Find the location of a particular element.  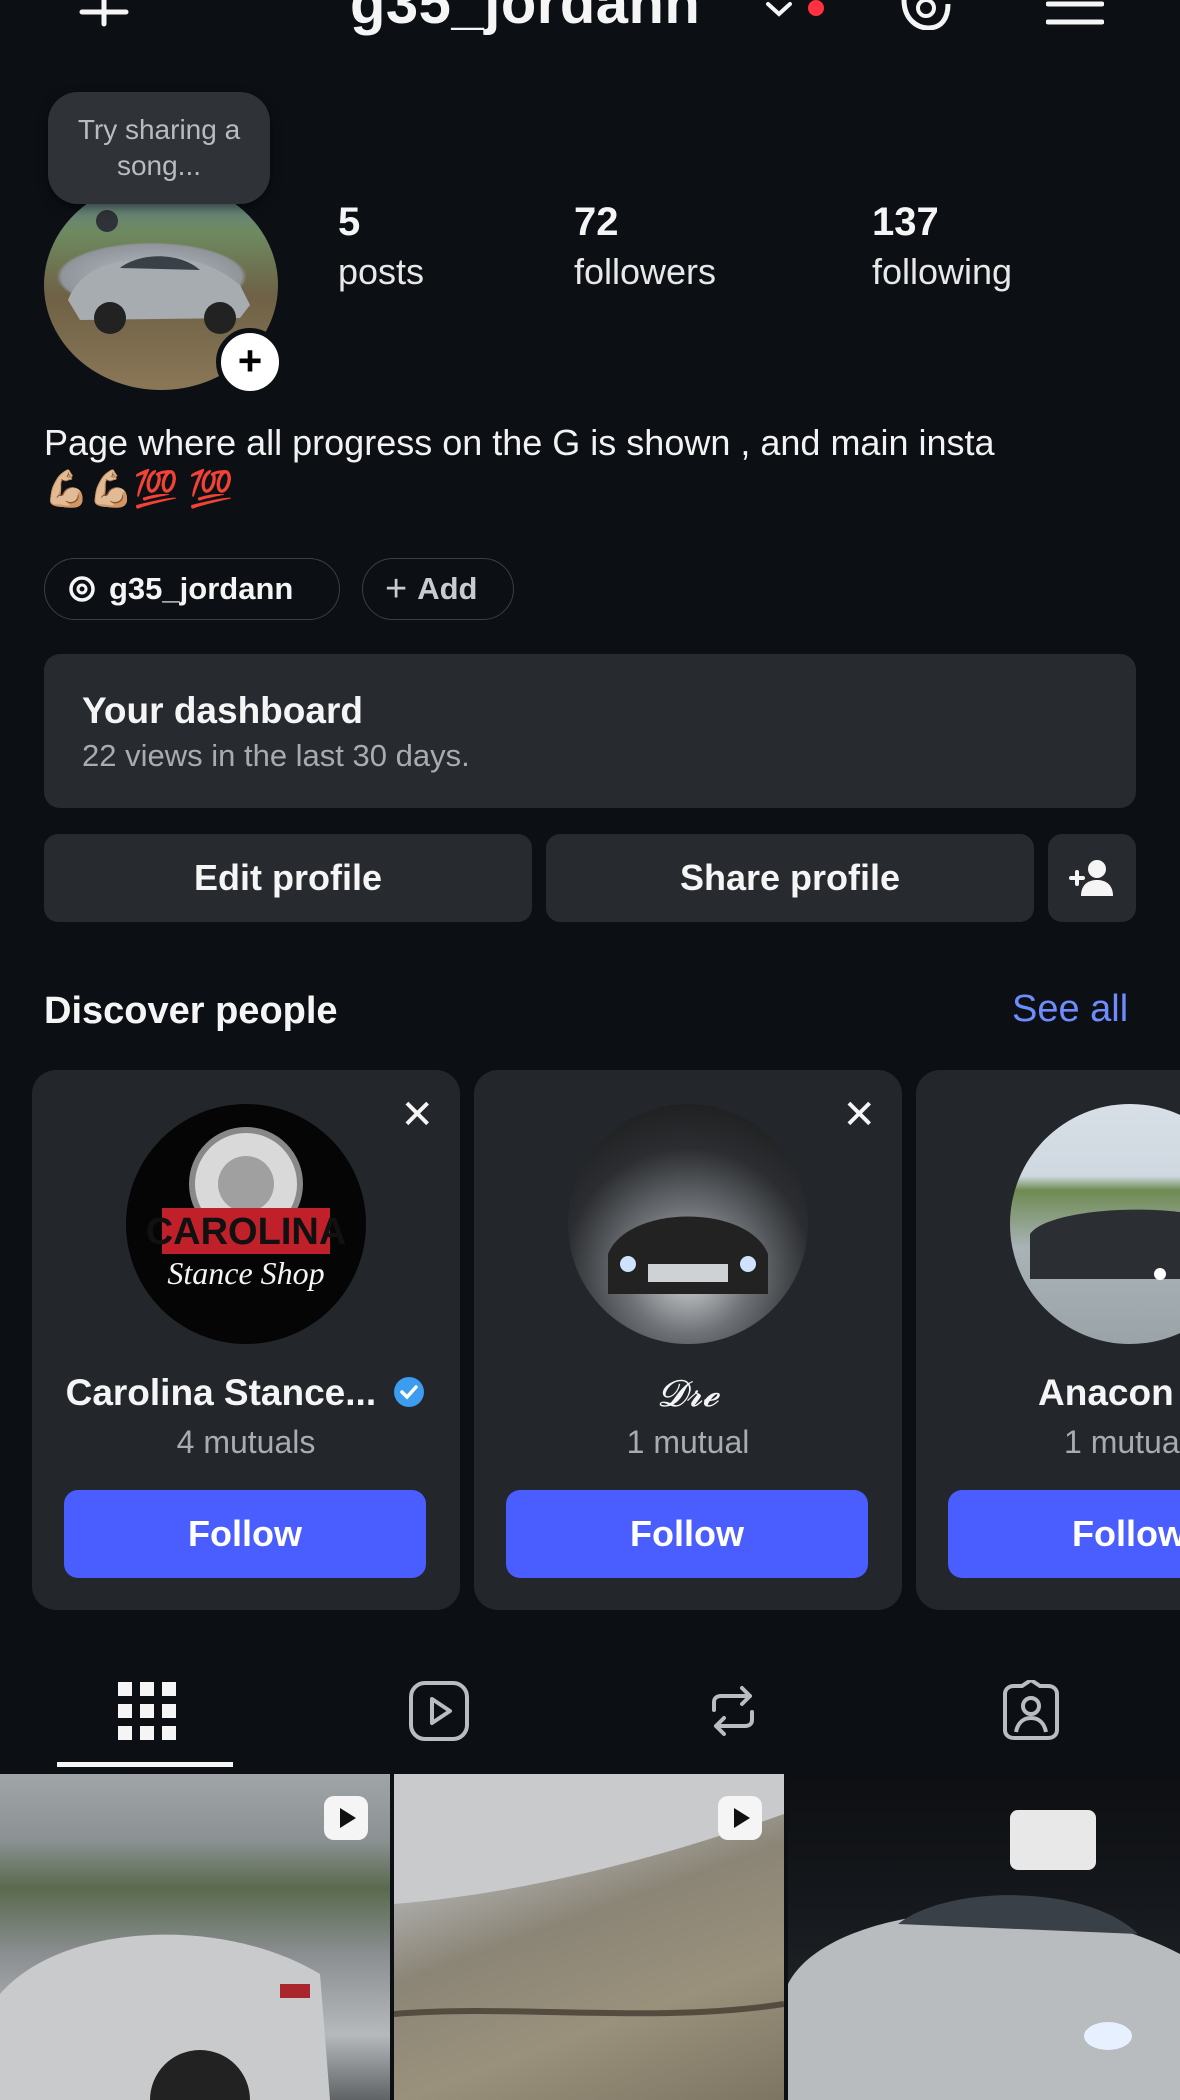

plus-icon: + is located at coordinates (396, 588).